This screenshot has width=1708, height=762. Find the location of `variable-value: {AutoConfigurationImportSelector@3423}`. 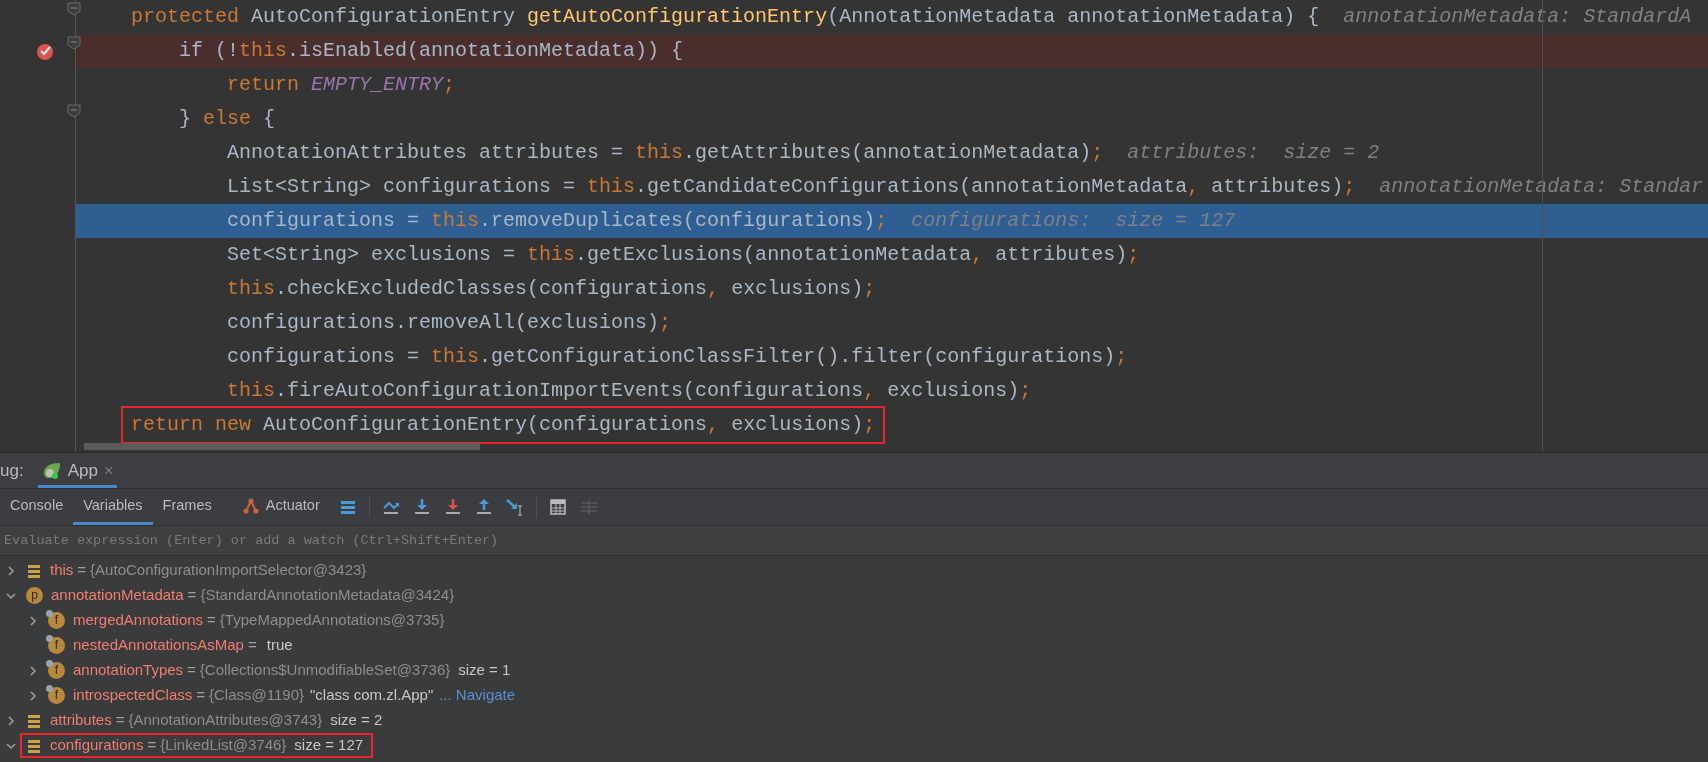

variable-value: {AutoConfigurationImportSelector@3423} is located at coordinates (228, 570).